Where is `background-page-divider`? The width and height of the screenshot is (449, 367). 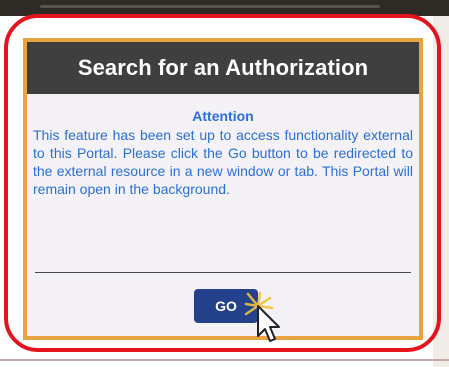 background-page-divider is located at coordinates (224, 360).